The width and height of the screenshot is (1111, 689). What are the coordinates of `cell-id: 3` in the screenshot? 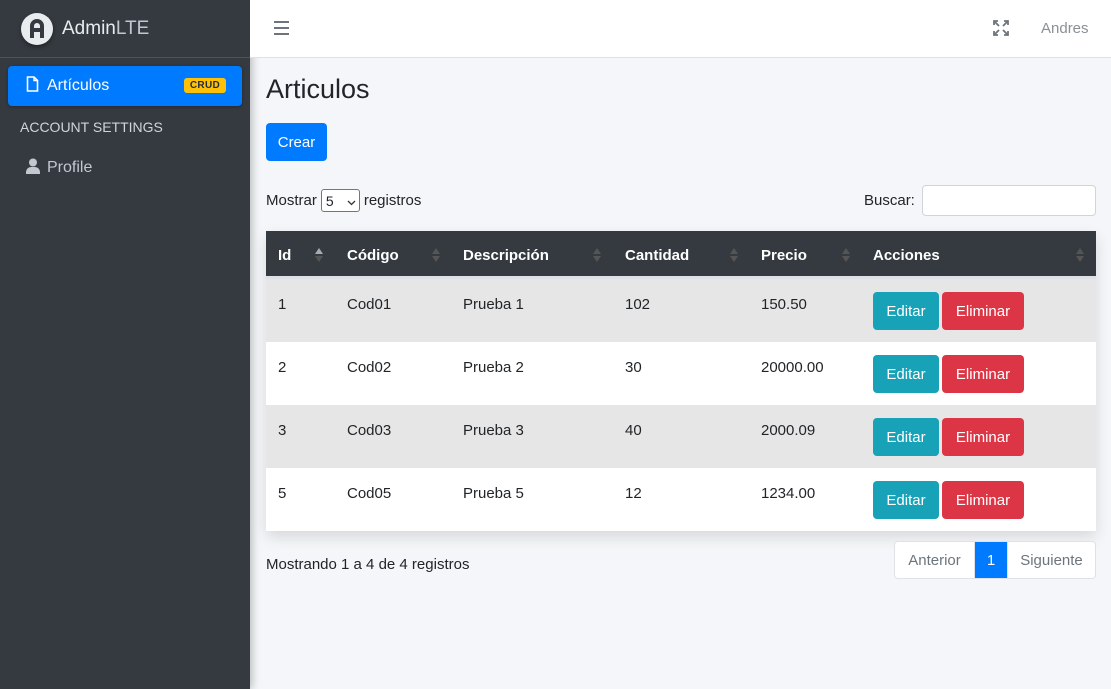 It's located at (282, 430).